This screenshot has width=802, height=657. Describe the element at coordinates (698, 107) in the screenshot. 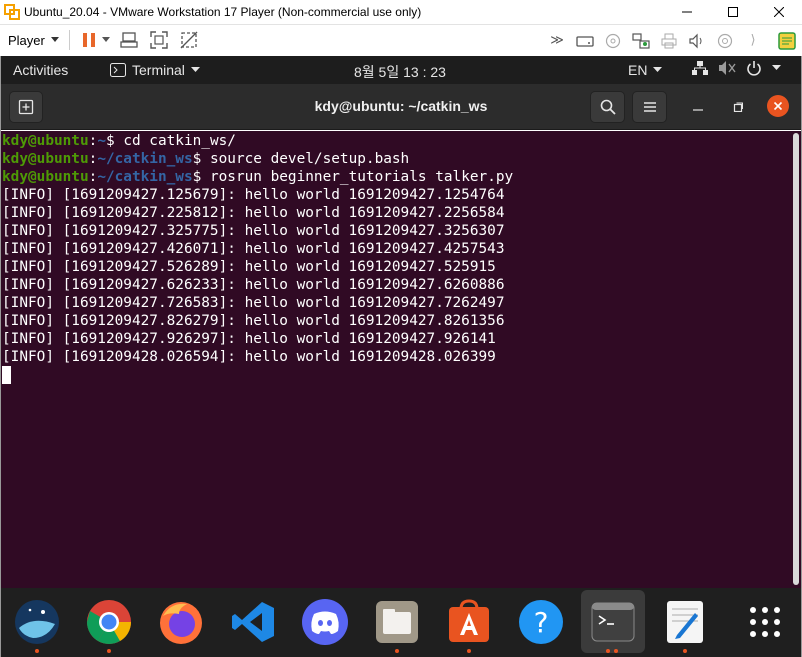

I see `minimize-button` at that location.